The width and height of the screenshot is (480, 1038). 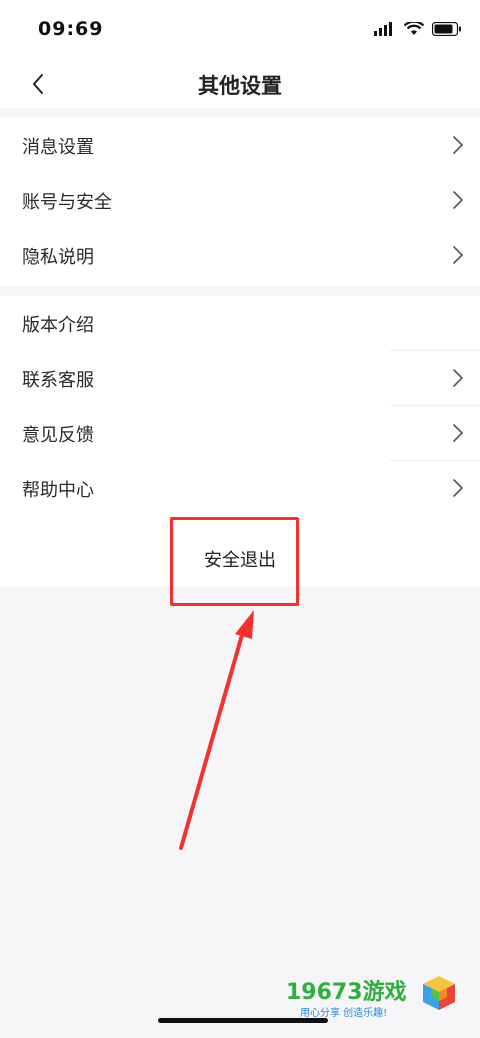 What do you see at coordinates (58, 325) in the screenshot?
I see `row-label: 版本介绍` at bounding box center [58, 325].